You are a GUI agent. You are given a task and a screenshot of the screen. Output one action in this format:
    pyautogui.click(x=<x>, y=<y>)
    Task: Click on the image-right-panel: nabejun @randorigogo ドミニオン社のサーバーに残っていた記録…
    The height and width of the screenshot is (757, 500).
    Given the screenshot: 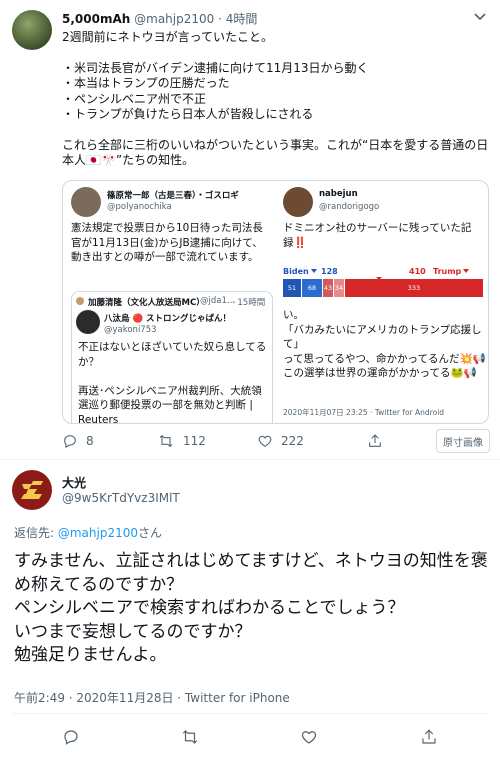 What is the action you would take?
    pyautogui.click(x=382, y=302)
    